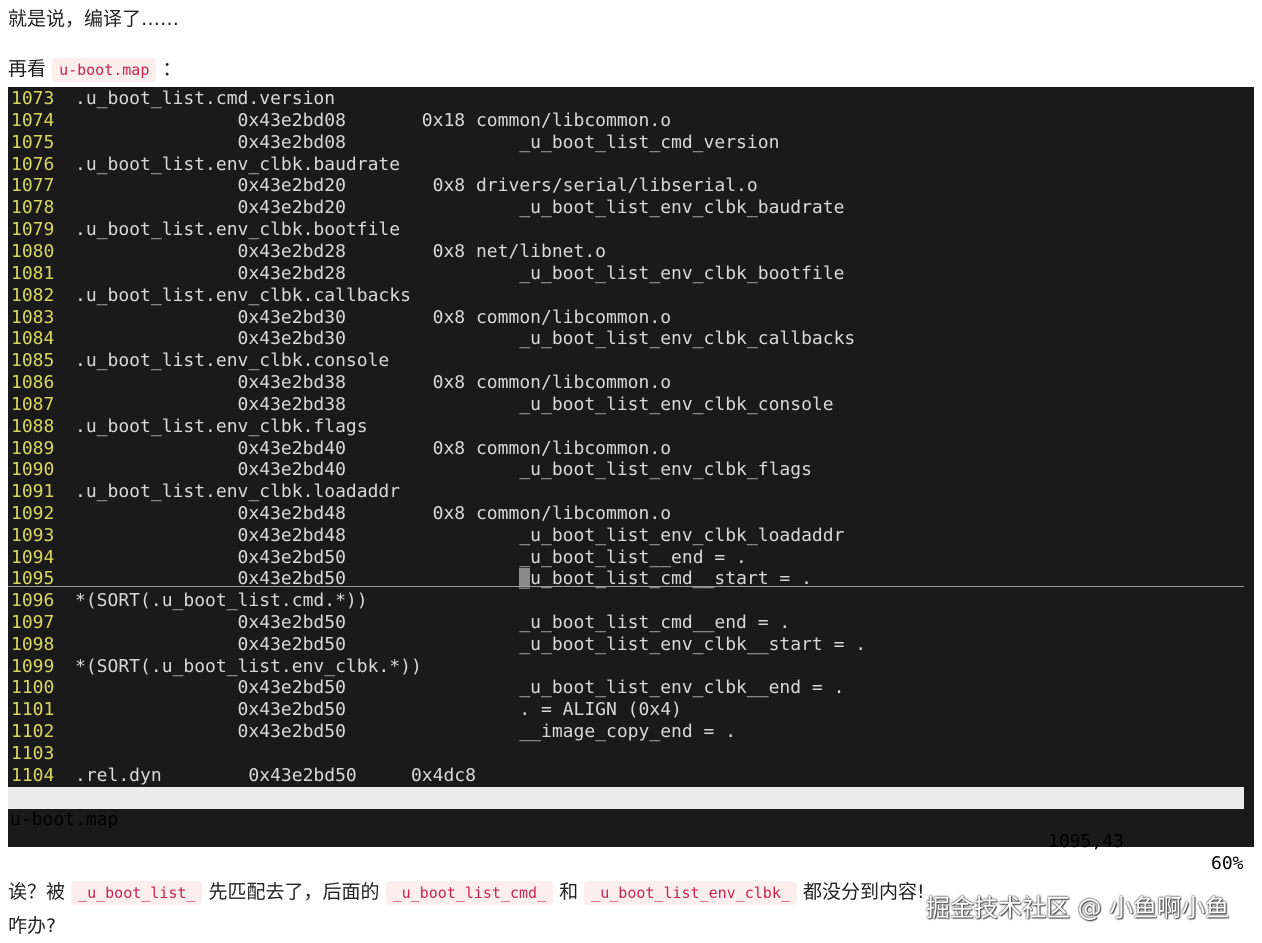 The image size is (1262, 943). What do you see at coordinates (33, 753) in the screenshot?
I see `line-number: 1103` at bounding box center [33, 753].